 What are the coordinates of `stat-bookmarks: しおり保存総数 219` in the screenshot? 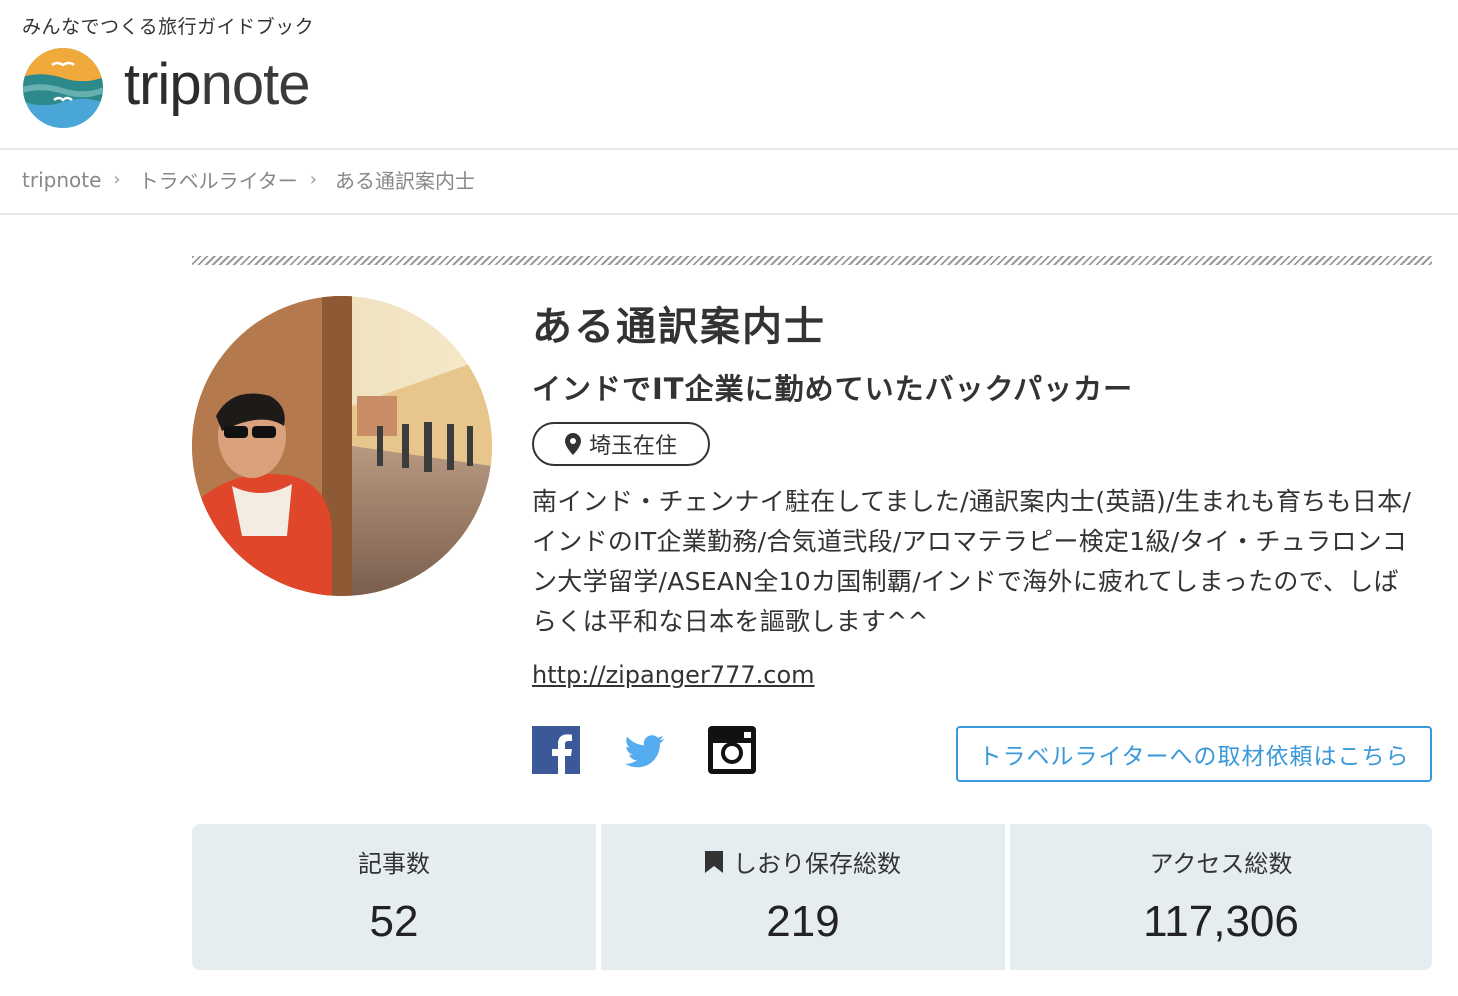 It's located at (803, 897).